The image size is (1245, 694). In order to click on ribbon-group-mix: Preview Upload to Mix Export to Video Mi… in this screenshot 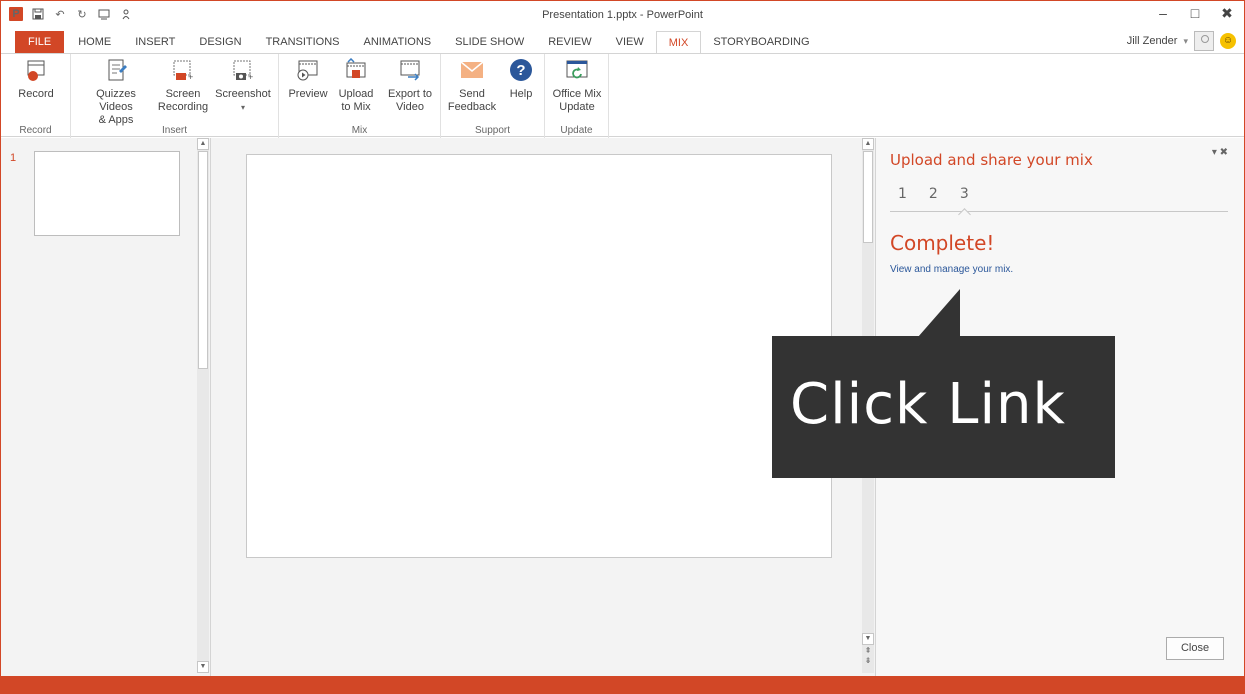, I will do `click(360, 96)`.